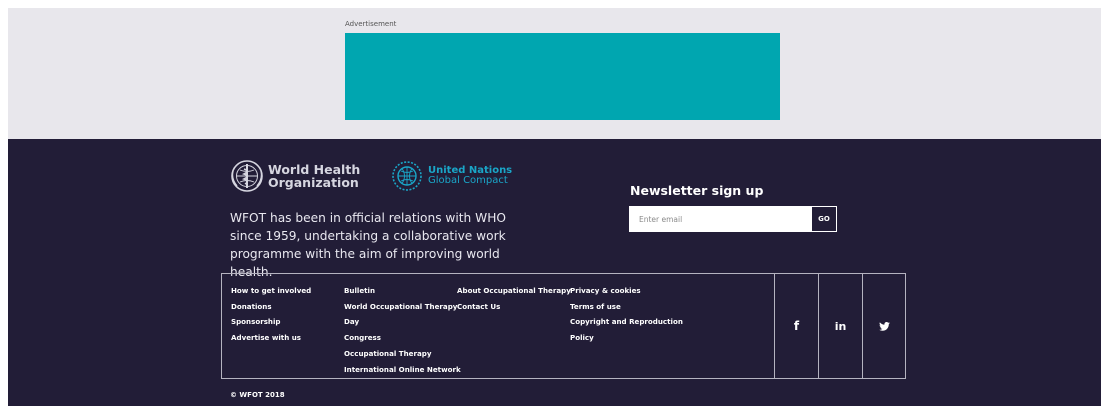 The height and width of the screenshot is (406, 1107). Describe the element at coordinates (468, 180) in the screenshot. I see `un-logo-line2: Global Compact` at that location.